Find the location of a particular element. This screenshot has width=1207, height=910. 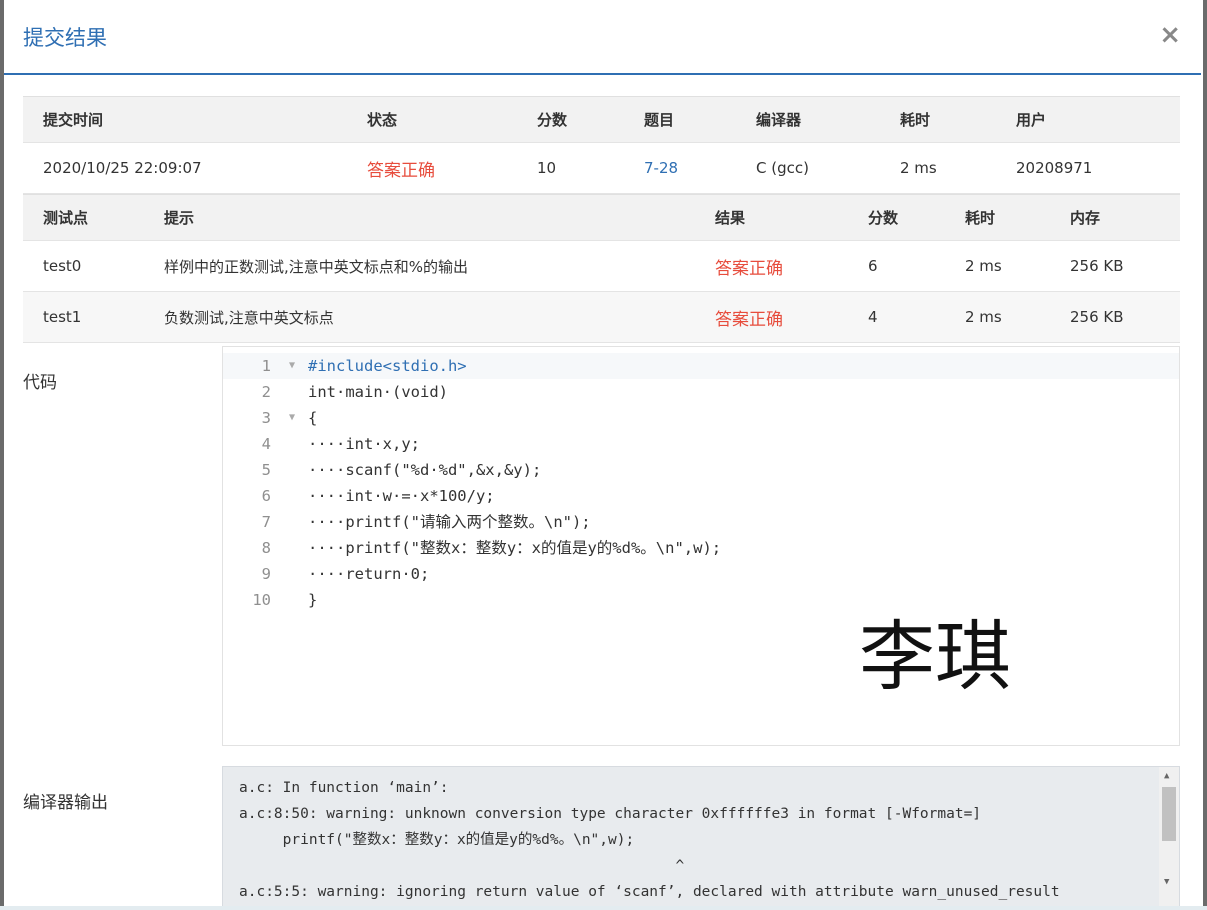

close-icon: × is located at coordinates (1170, 35).